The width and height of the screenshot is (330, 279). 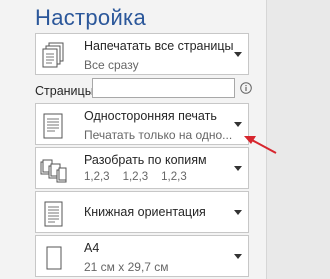 What do you see at coordinates (145, 212) in the screenshot?
I see `orientation-label: Книжная ориентация` at bounding box center [145, 212].